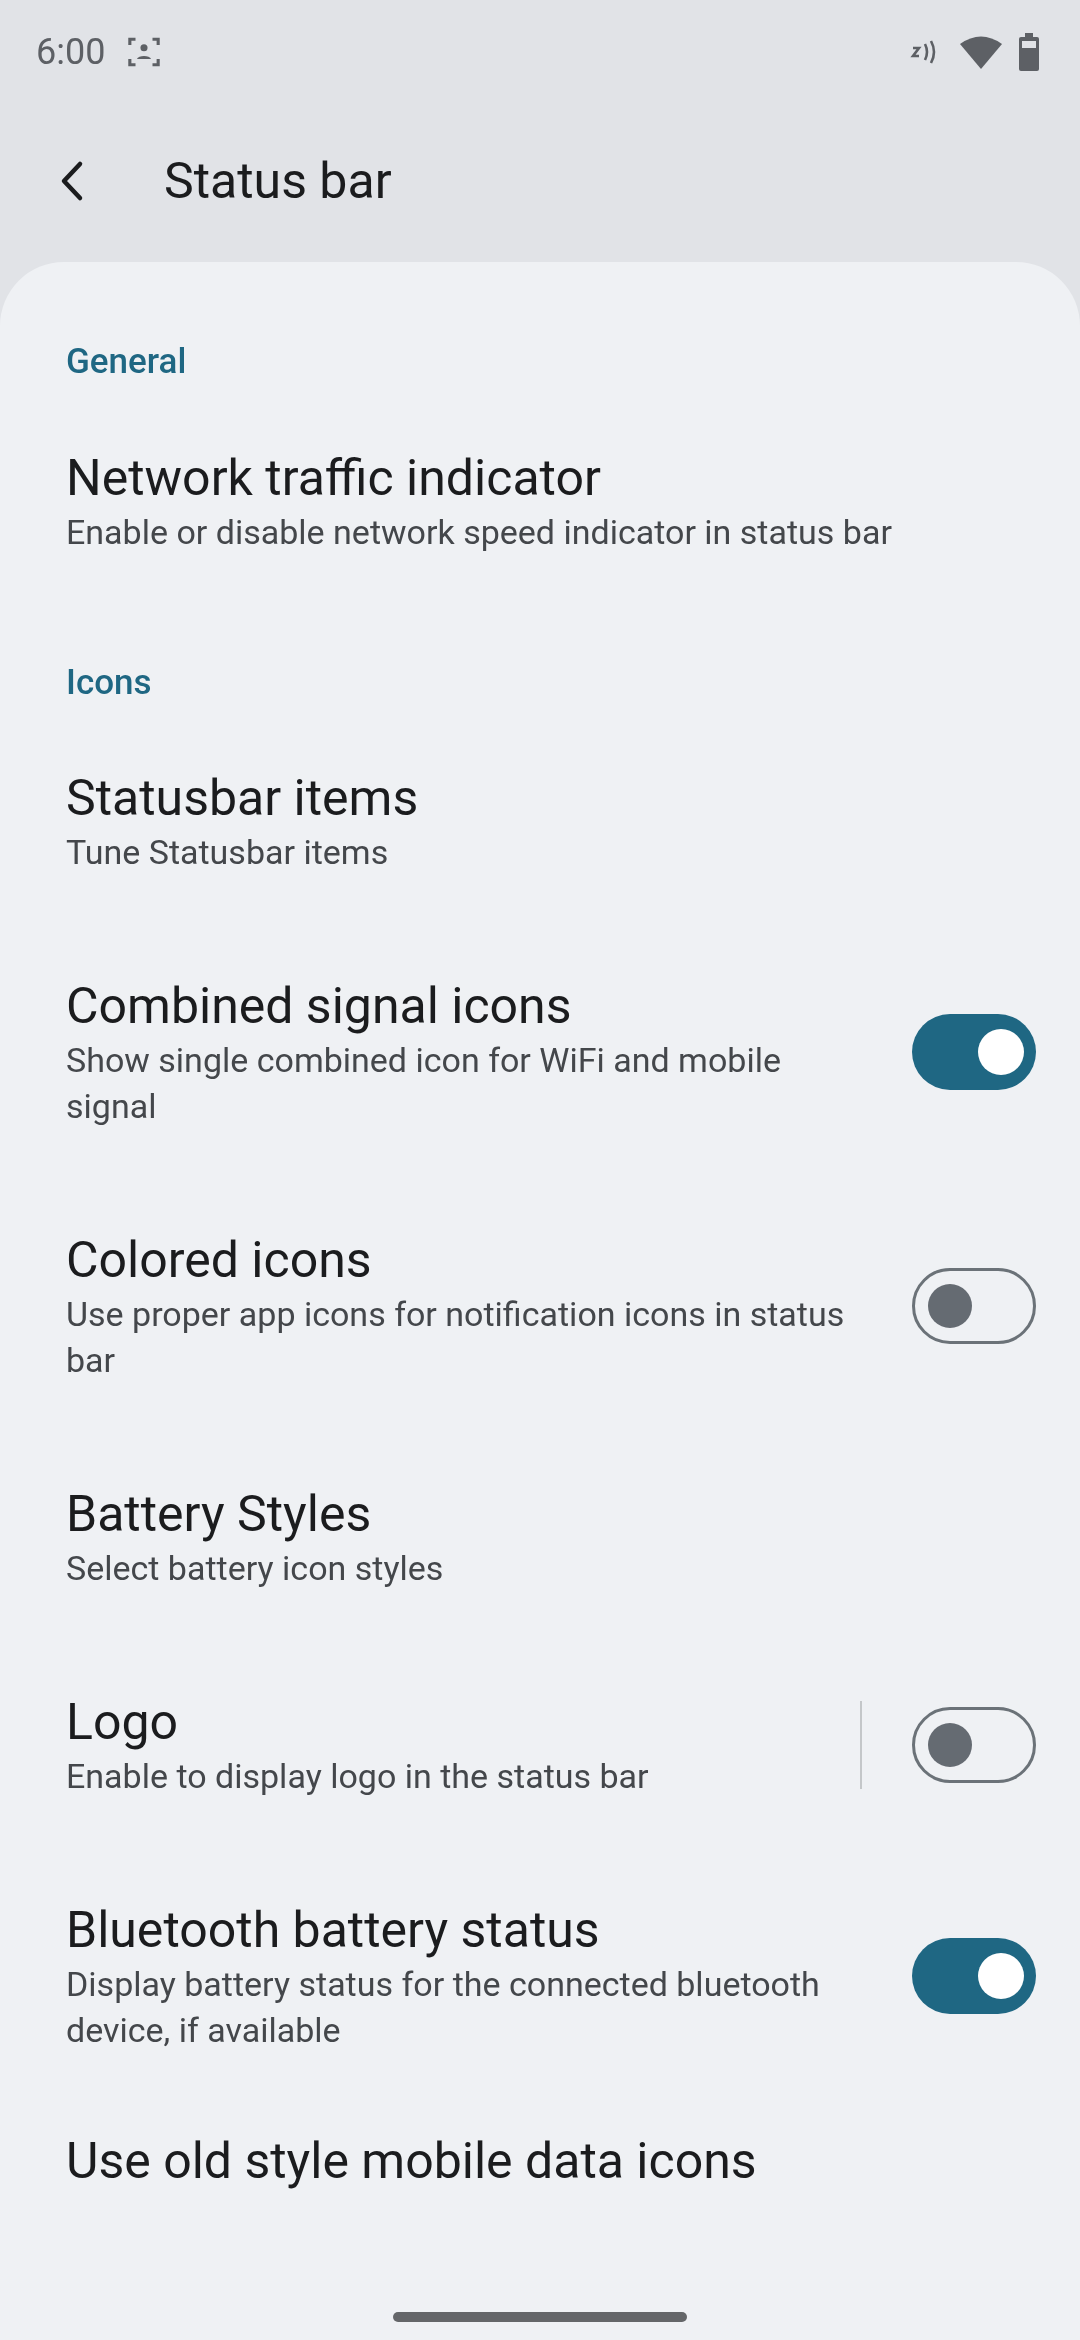 This screenshot has width=1080, height=2340. What do you see at coordinates (459, 1930) in the screenshot?
I see `setting-title: Bluetooth battery status` at bounding box center [459, 1930].